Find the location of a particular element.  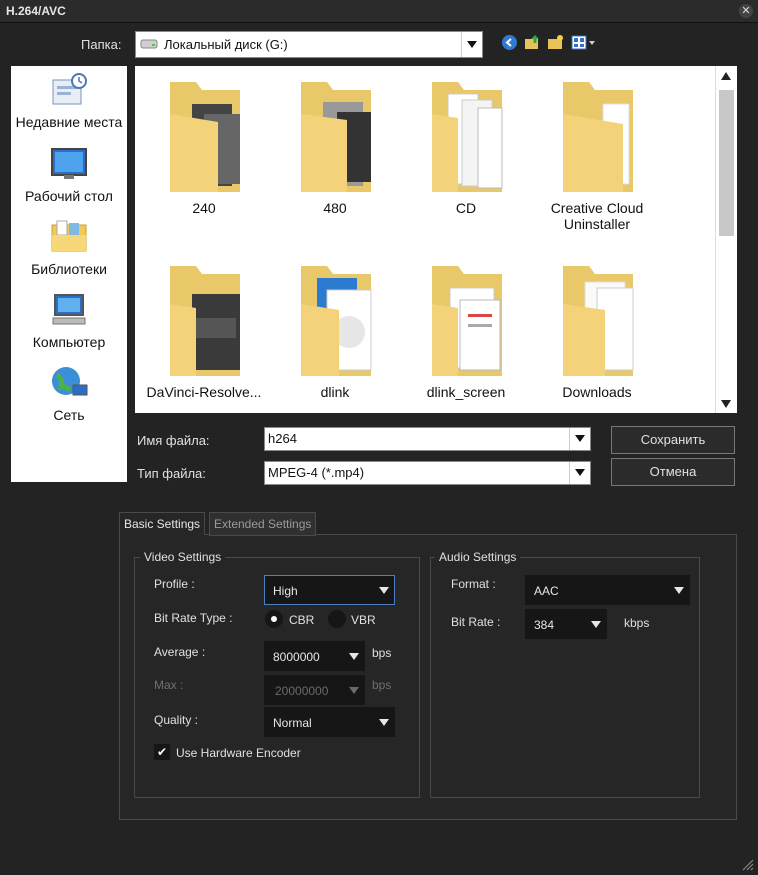

tab-basic-settings: Basic Settings is located at coordinates (162, 523).